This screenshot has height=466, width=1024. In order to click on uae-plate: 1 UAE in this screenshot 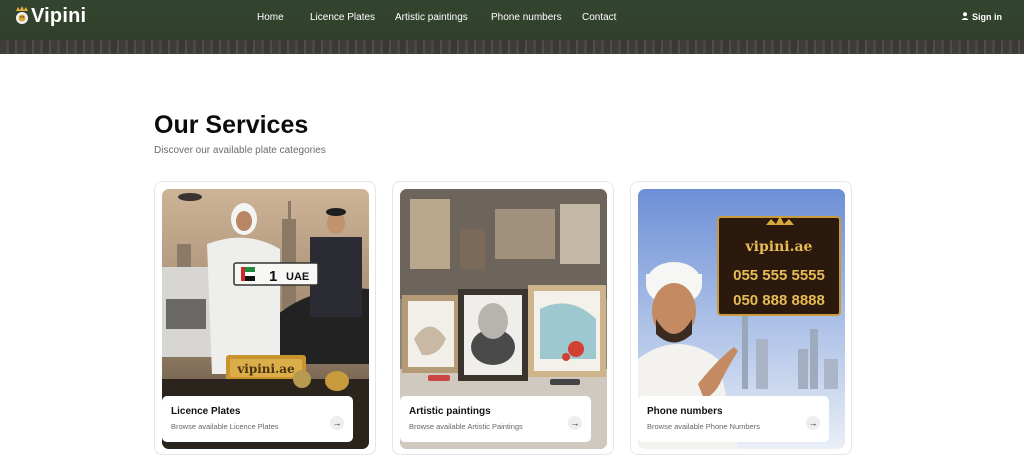, I will do `click(276, 274)`.